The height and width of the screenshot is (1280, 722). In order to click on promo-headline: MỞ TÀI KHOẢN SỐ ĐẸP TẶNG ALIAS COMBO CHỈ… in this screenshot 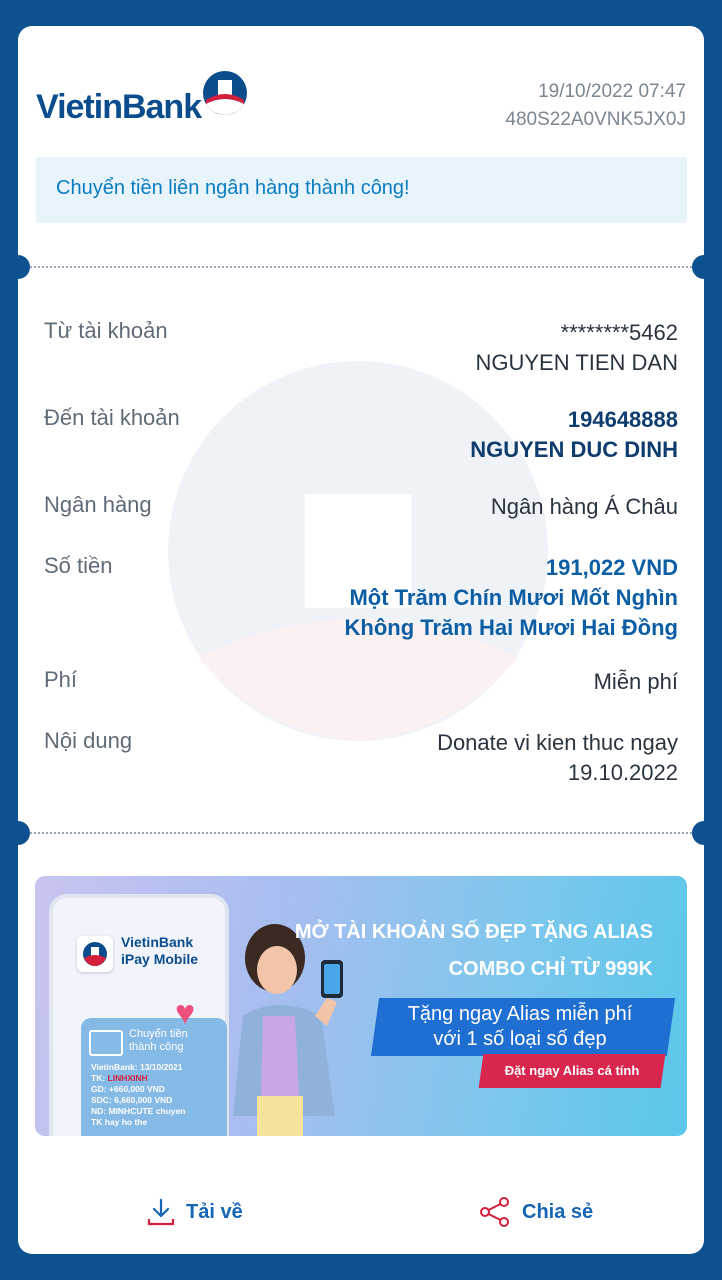, I will do `click(474, 951)`.